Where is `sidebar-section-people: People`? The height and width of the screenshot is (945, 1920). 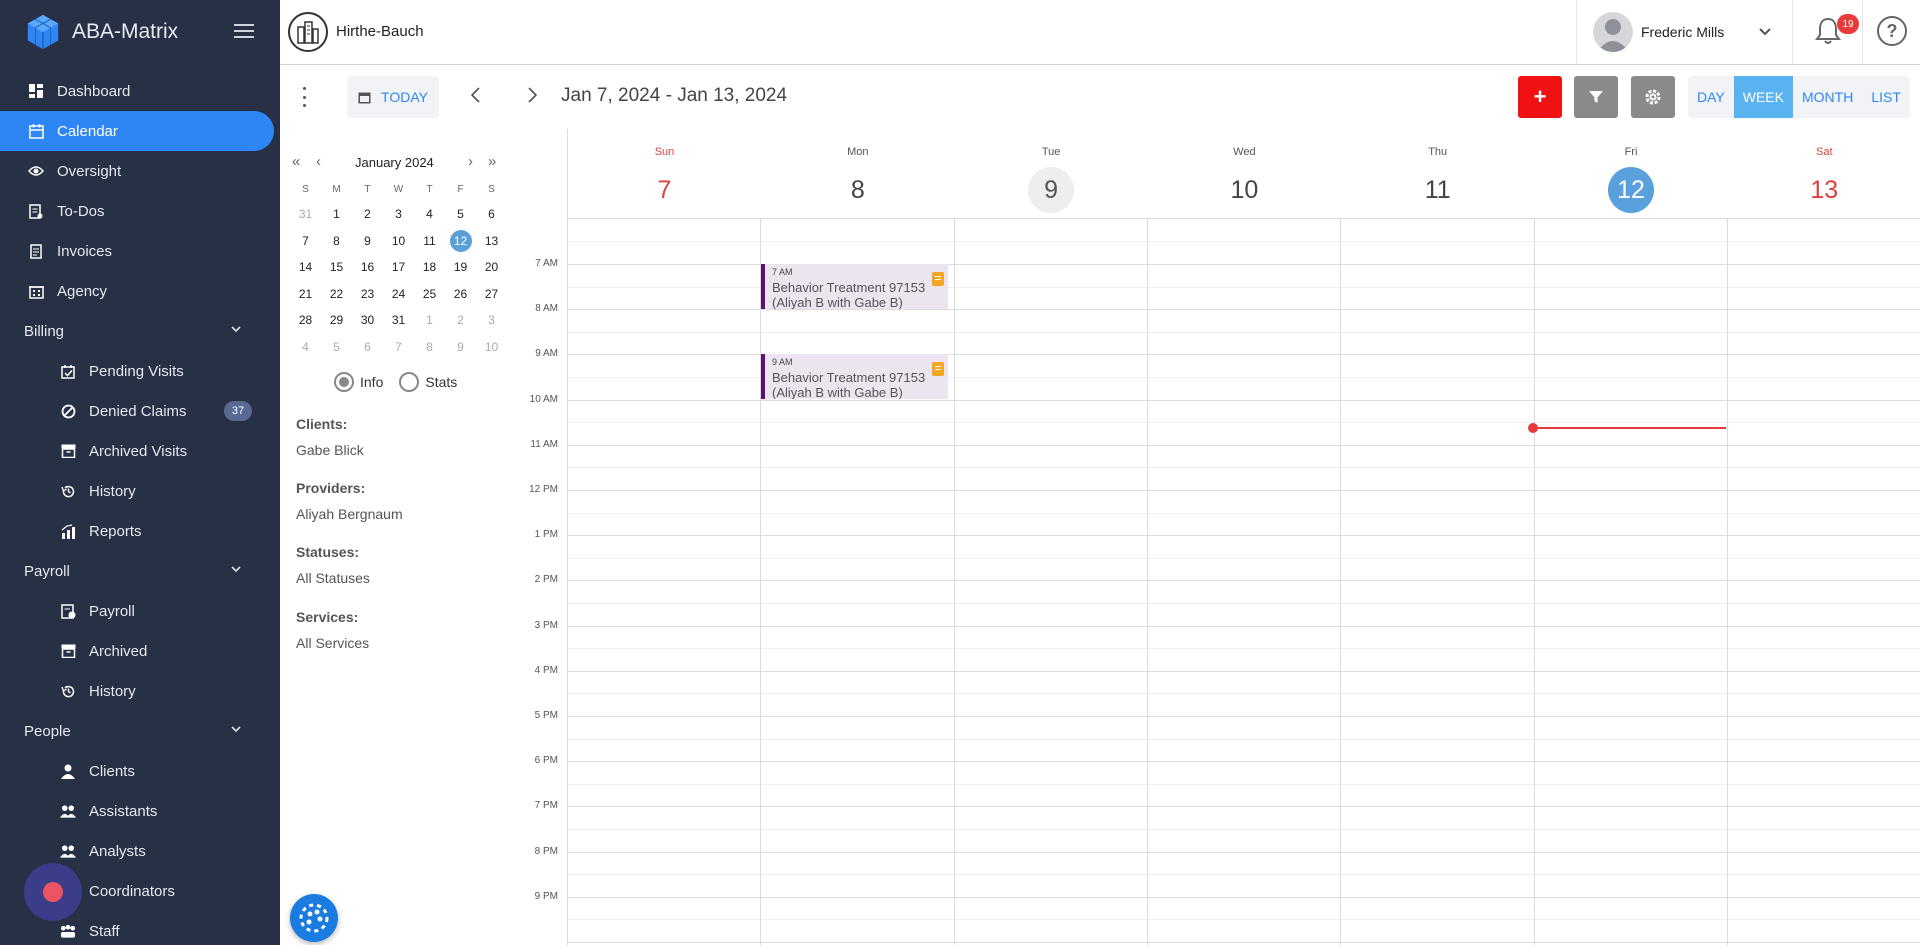
sidebar-section-people: People is located at coordinates (140, 731).